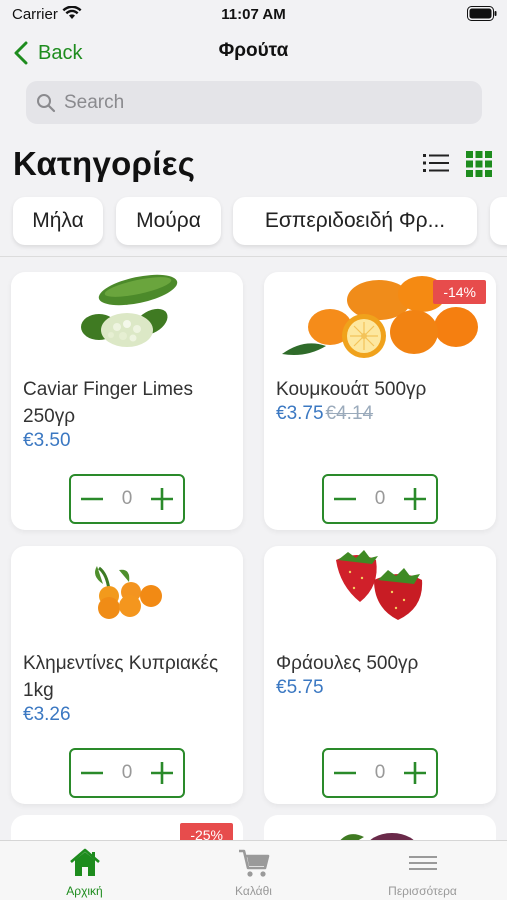 The image size is (507, 900). What do you see at coordinates (423, 863) in the screenshot?
I see `menu-icon` at bounding box center [423, 863].